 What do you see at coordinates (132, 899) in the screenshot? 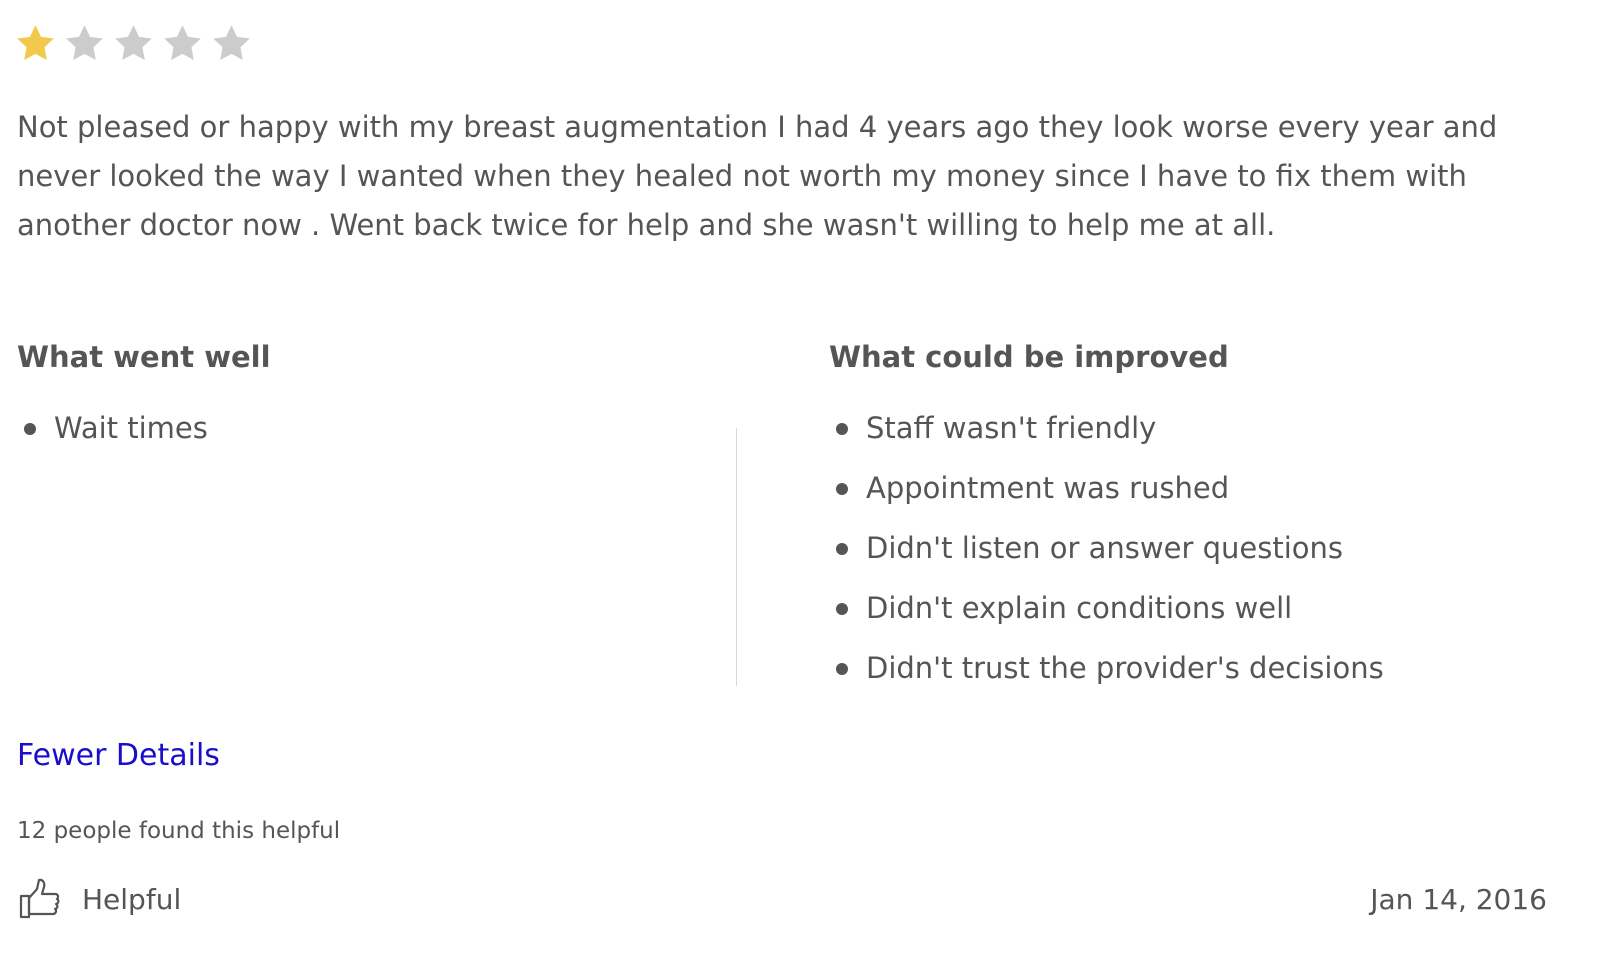
I see `helpful-button-label: Helpful` at bounding box center [132, 899].